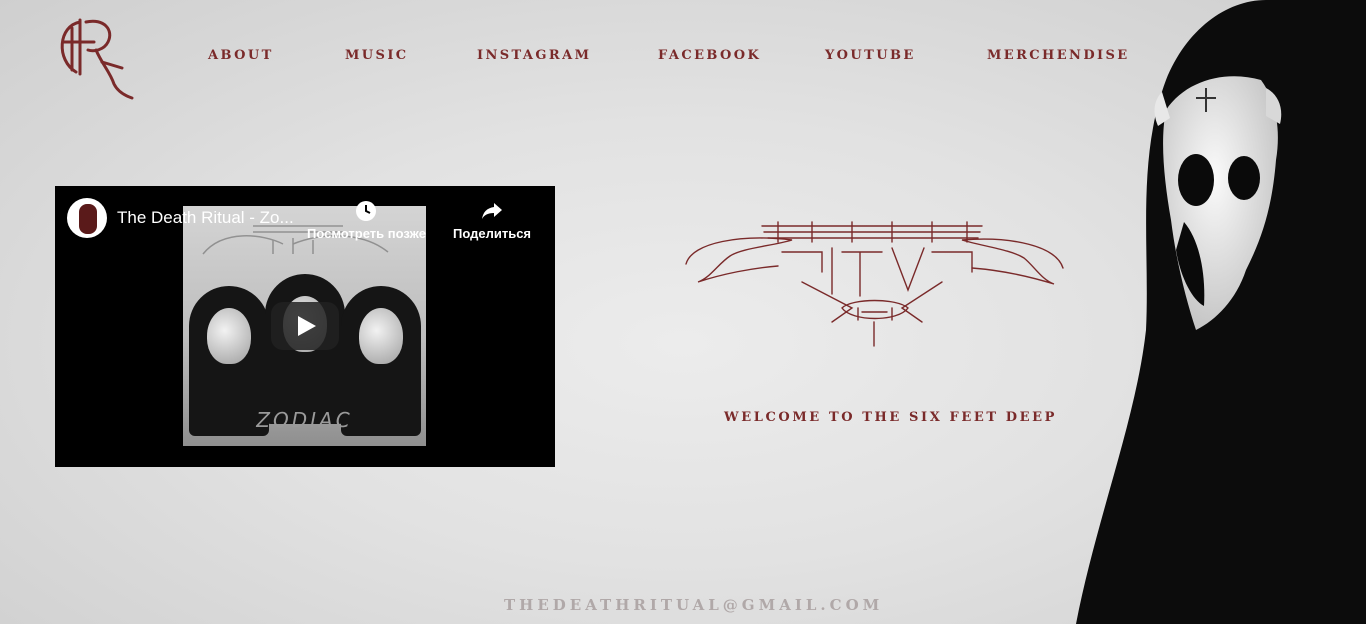 The image size is (1366, 624). I want to click on share-label: Поделиться, so click(492, 233).